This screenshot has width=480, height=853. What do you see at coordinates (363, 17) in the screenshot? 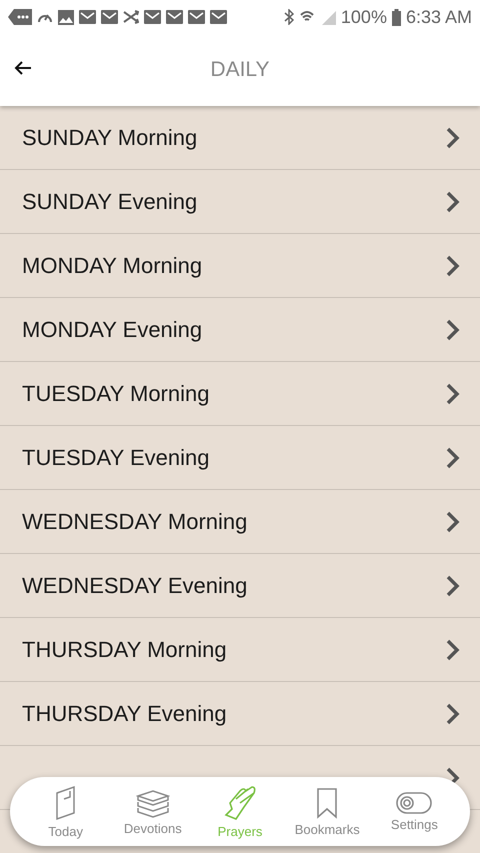
I see `battery-percent: 100%` at bounding box center [363, 17].